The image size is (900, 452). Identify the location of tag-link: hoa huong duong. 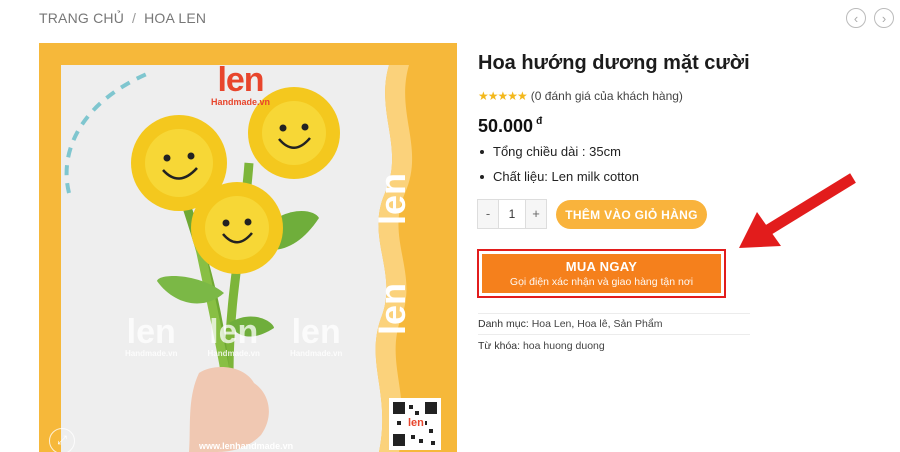
(564, 346).